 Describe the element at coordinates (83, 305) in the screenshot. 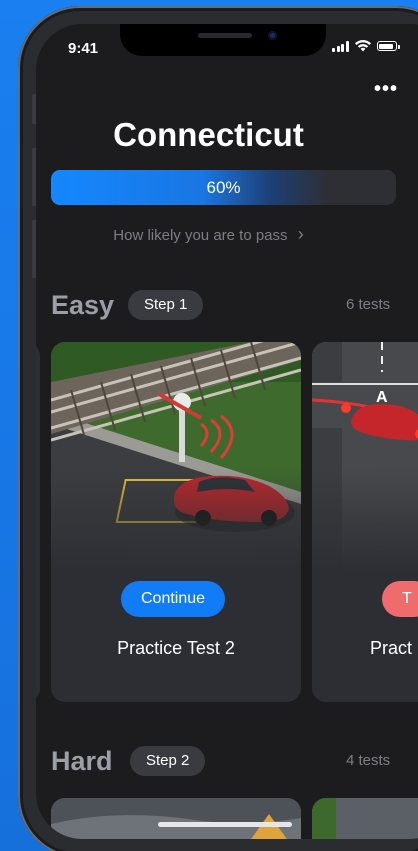

I see `section-title-easy: Easy` at that location.